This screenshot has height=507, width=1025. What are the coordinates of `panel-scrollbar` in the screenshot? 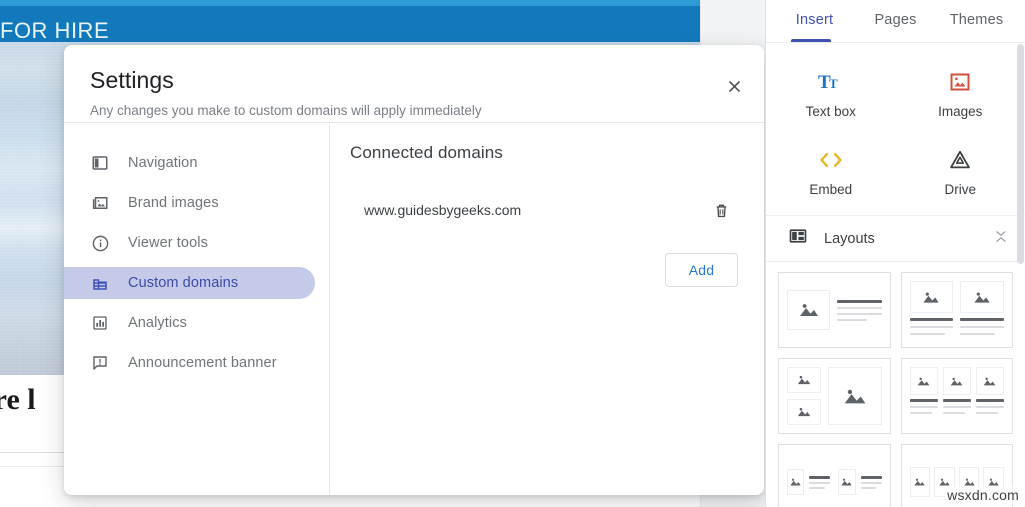 It's located at (1020, 154).